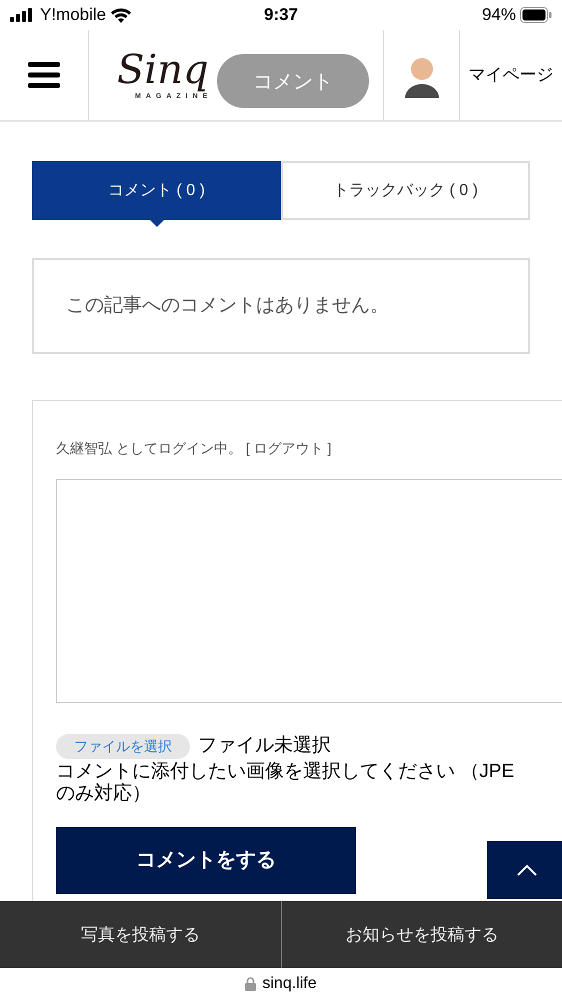 This screenshot has width=562, height=1000. Describe the element at coordinates (289, 984) in the screenshot. I see `url-text: sinq.life` at that location.